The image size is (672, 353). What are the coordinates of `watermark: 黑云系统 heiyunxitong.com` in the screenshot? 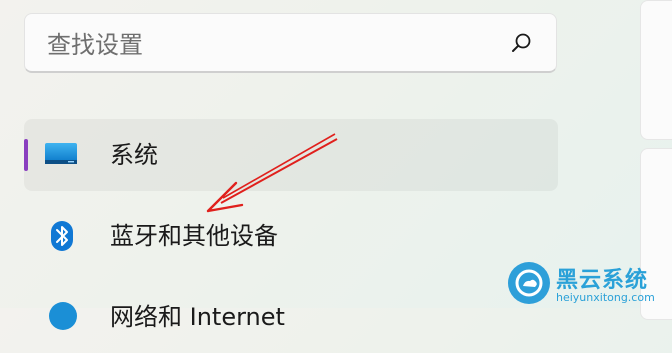 It's located at (590, 285).